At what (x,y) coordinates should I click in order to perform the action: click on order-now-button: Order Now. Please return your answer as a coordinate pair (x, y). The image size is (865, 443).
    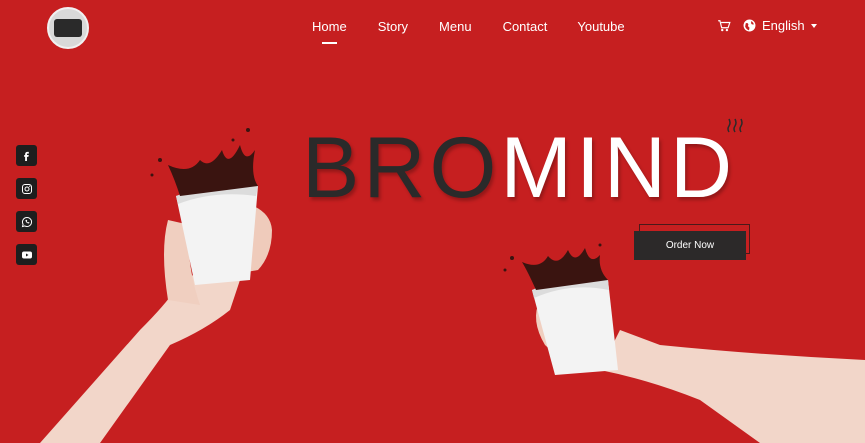
    Looking at the image, I should click on (690, 245).